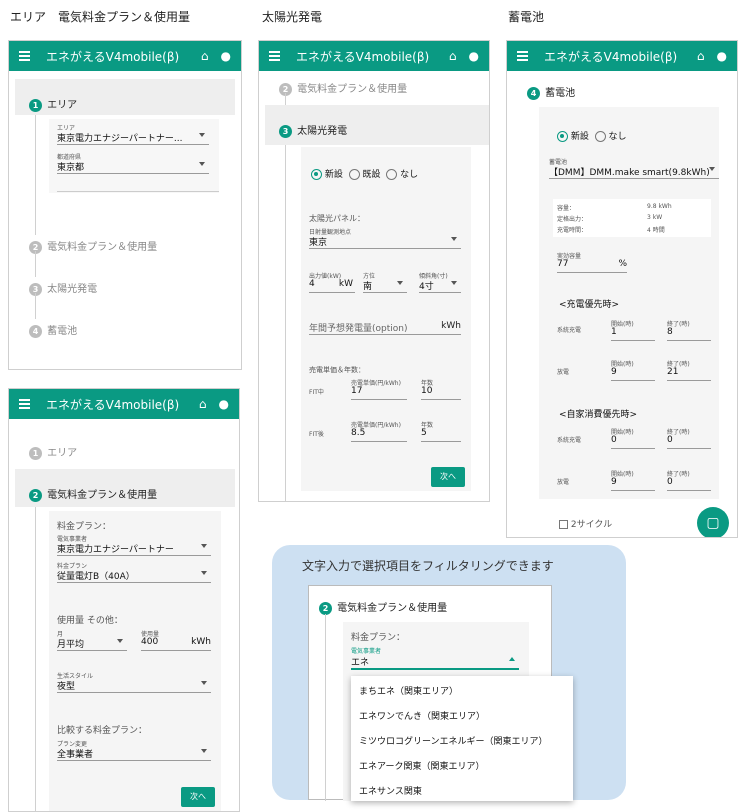  Describe the element at coordinates (533, 93) in the screenshot. I see `step-number: 4` at that location.